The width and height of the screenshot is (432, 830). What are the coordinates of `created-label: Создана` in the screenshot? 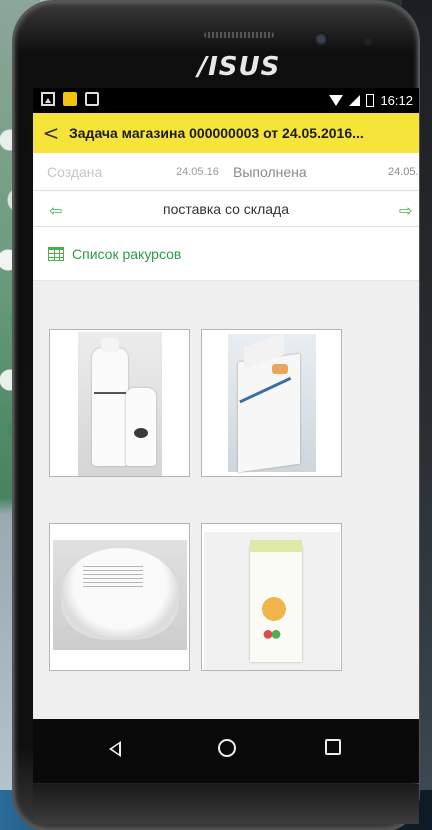 It's located at (75, 171).